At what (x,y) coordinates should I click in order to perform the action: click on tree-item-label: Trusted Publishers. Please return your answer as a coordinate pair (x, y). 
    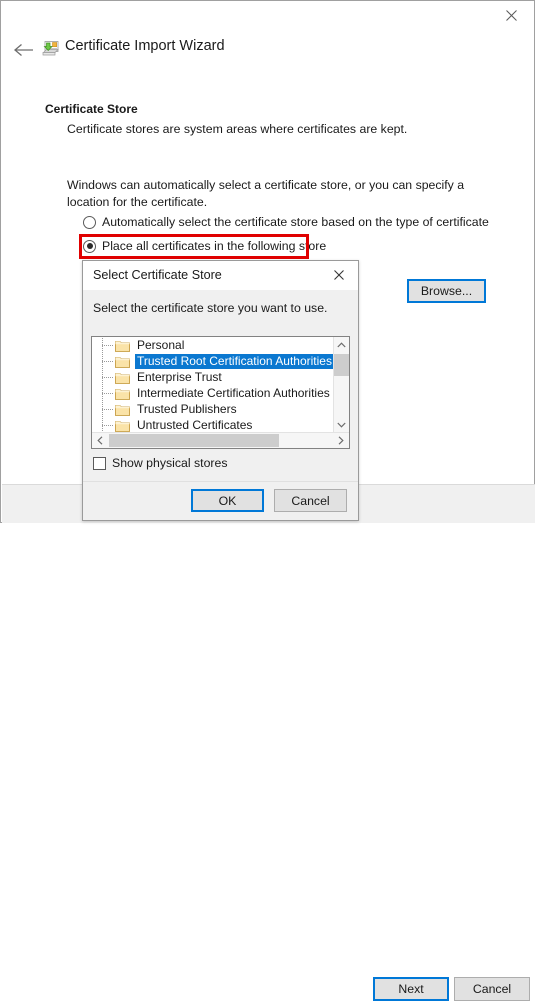
    Looking at the image, I should click on (187, 408).